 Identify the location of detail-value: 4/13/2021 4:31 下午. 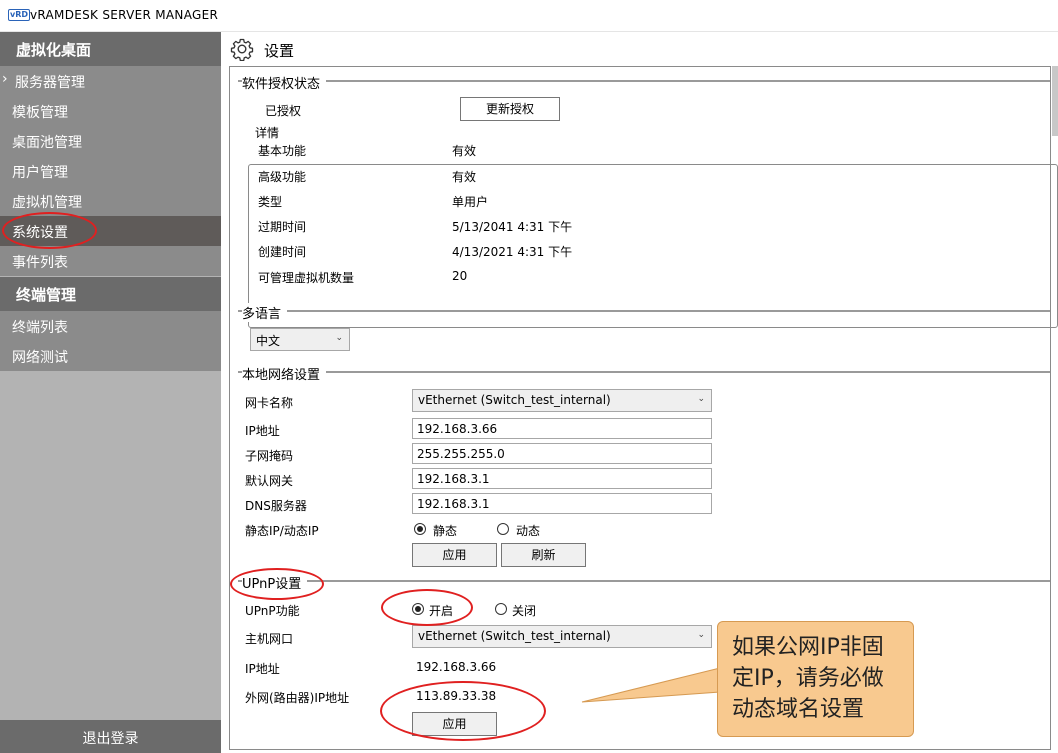
(512, 252).